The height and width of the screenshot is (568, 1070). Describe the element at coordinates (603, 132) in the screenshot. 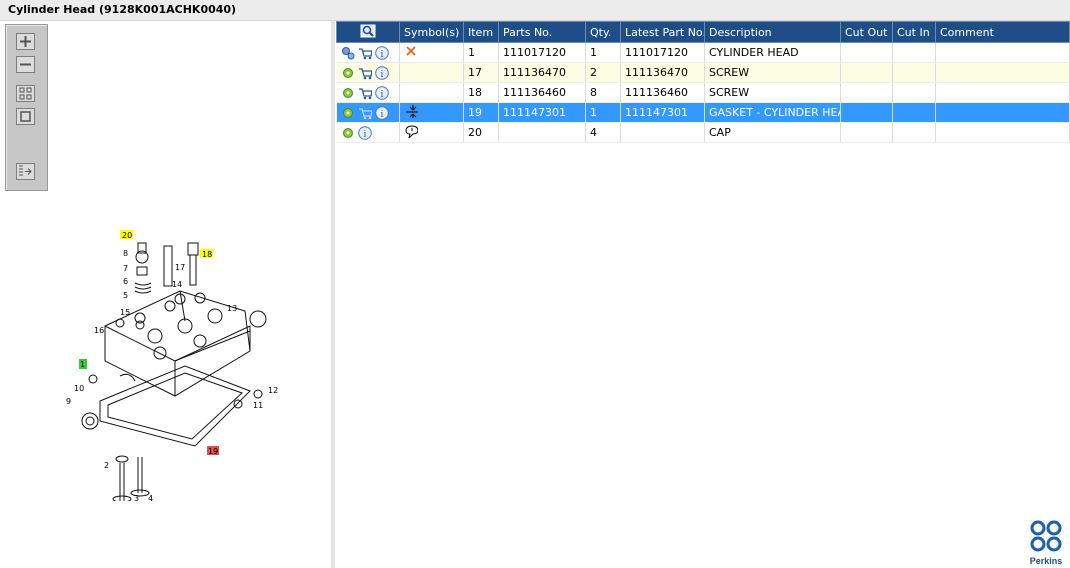

I see `cell-qty: 4` at that location.